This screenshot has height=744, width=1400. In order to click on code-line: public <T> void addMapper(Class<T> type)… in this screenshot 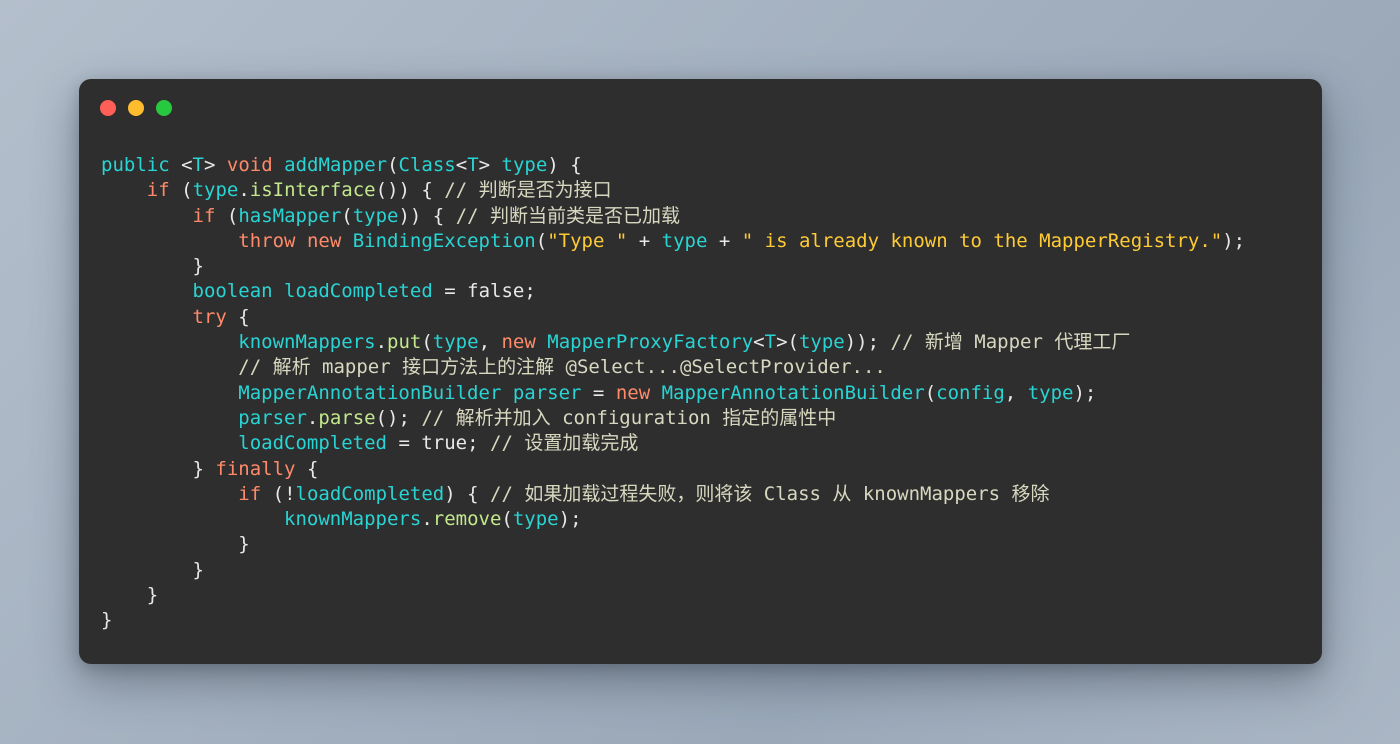, I will do `click(341, 165)`.